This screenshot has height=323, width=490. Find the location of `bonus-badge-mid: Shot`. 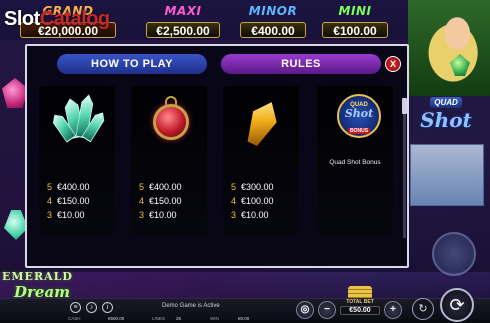

bonus-badge-mid: Shot is located at coordinates (359, 113).